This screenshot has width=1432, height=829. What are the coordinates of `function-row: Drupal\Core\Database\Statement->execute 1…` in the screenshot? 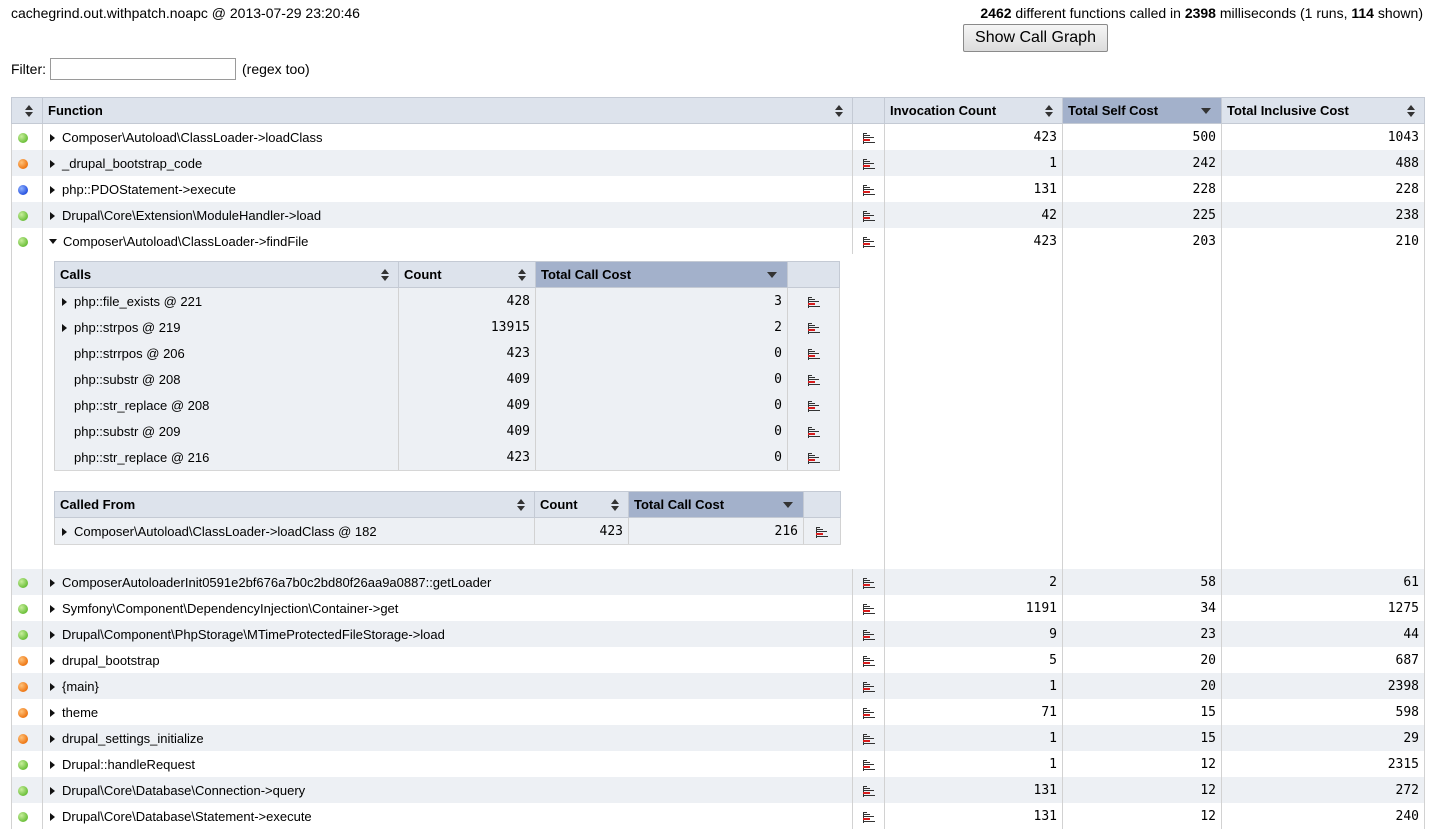 It's located at (718, 816).